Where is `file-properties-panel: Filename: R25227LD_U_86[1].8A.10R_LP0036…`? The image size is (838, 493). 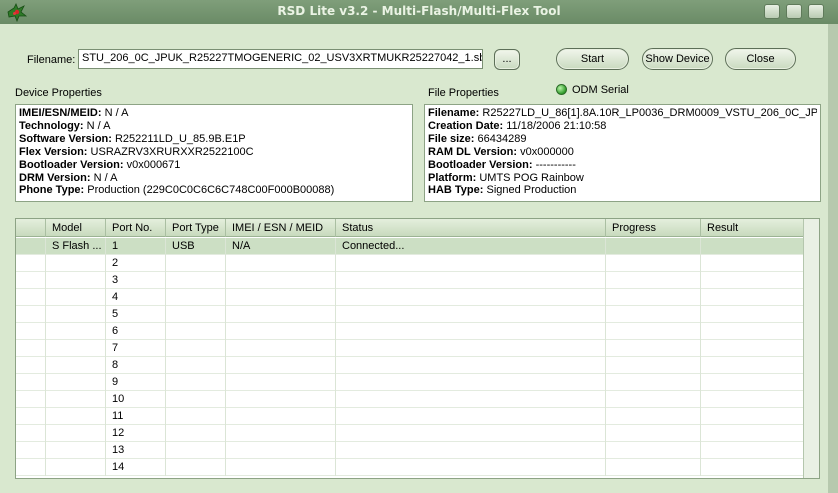 file-properties-panel: Filename: R25227LD_U_86[1].8A.10R_LP0036… is located at coordinates (622, 153).